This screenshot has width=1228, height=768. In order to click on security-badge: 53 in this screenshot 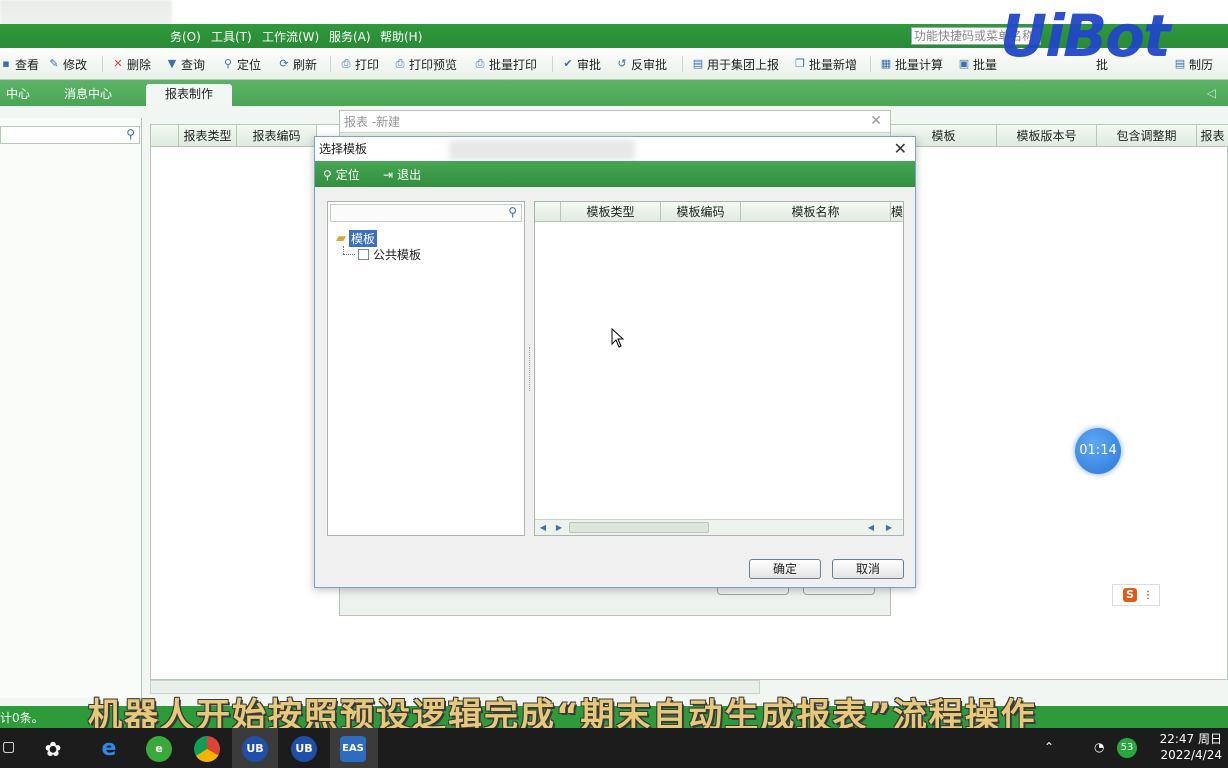, I will do `click(1127, 748)`.